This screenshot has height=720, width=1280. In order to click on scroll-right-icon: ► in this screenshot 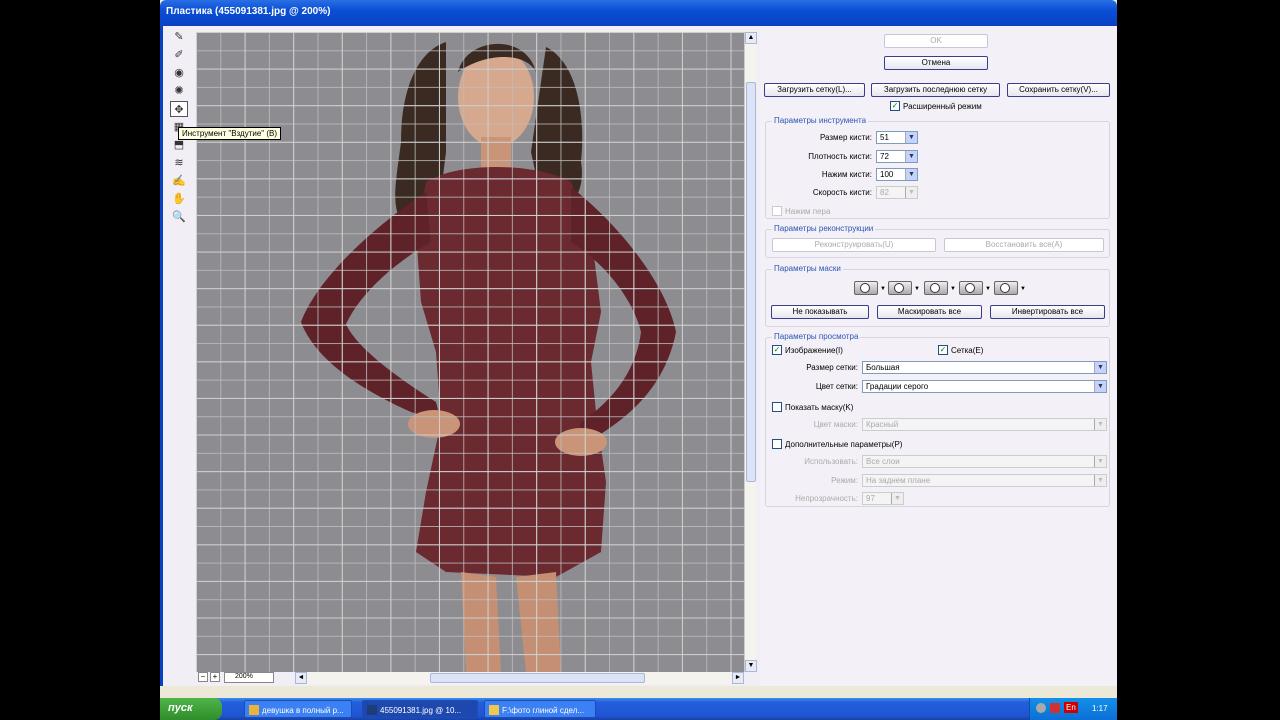, I will do `click(738, 678)`.